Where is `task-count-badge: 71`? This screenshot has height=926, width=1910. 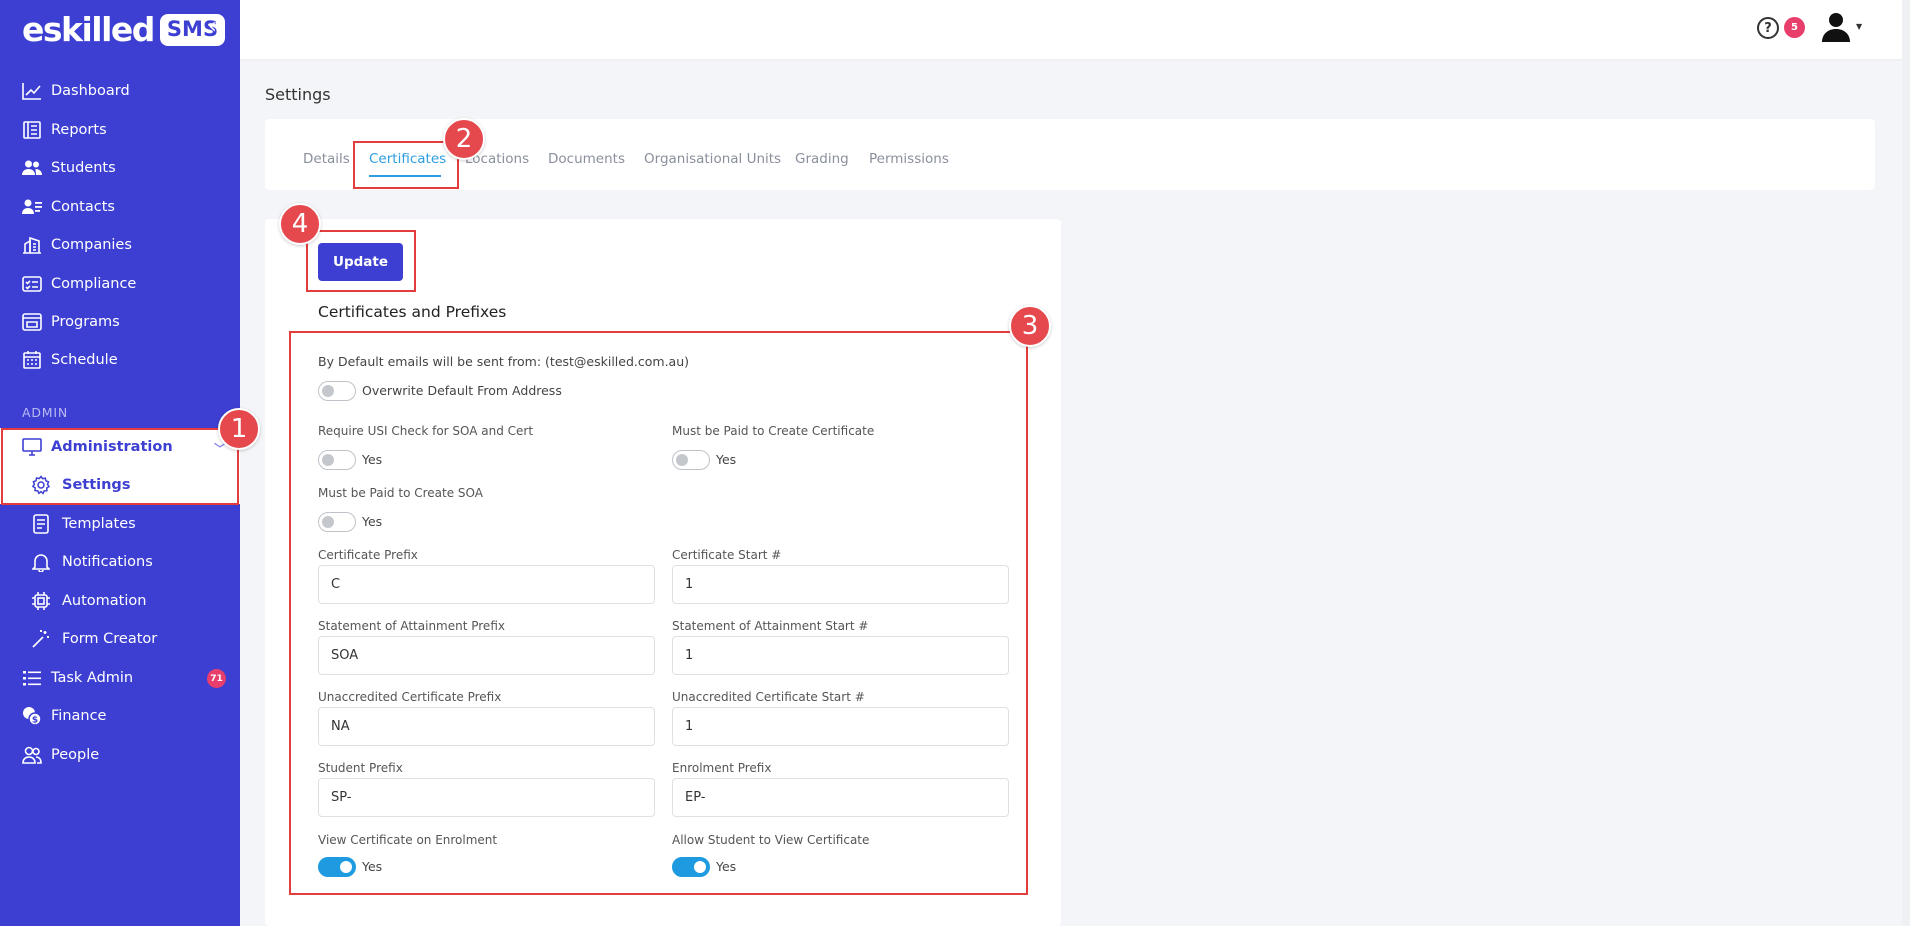 task-count-badge: 71 is located at coordinates (216, 678).